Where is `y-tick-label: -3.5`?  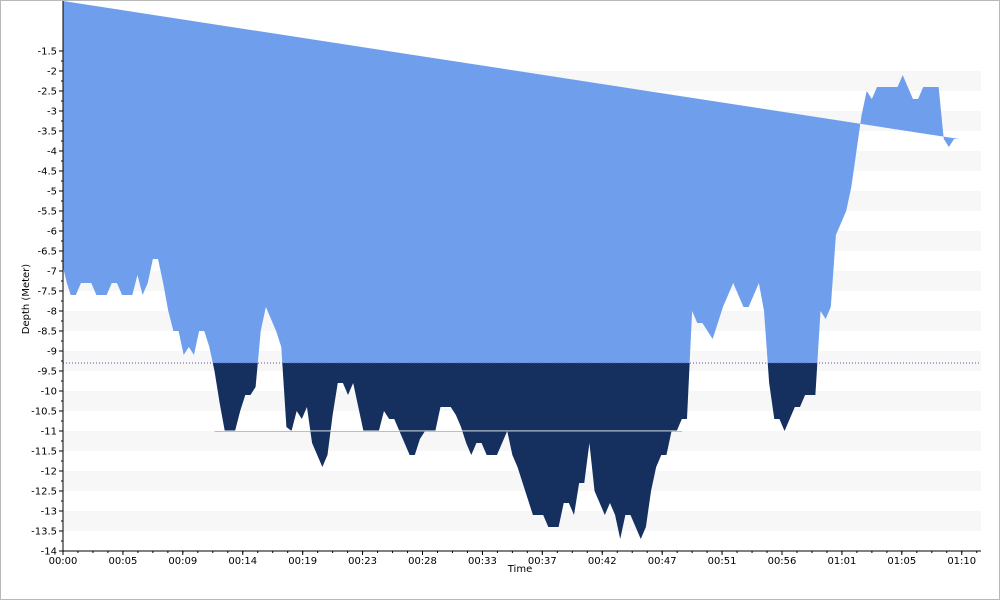
y-tick-label: -3.5 is located at coordinates (47, 132).